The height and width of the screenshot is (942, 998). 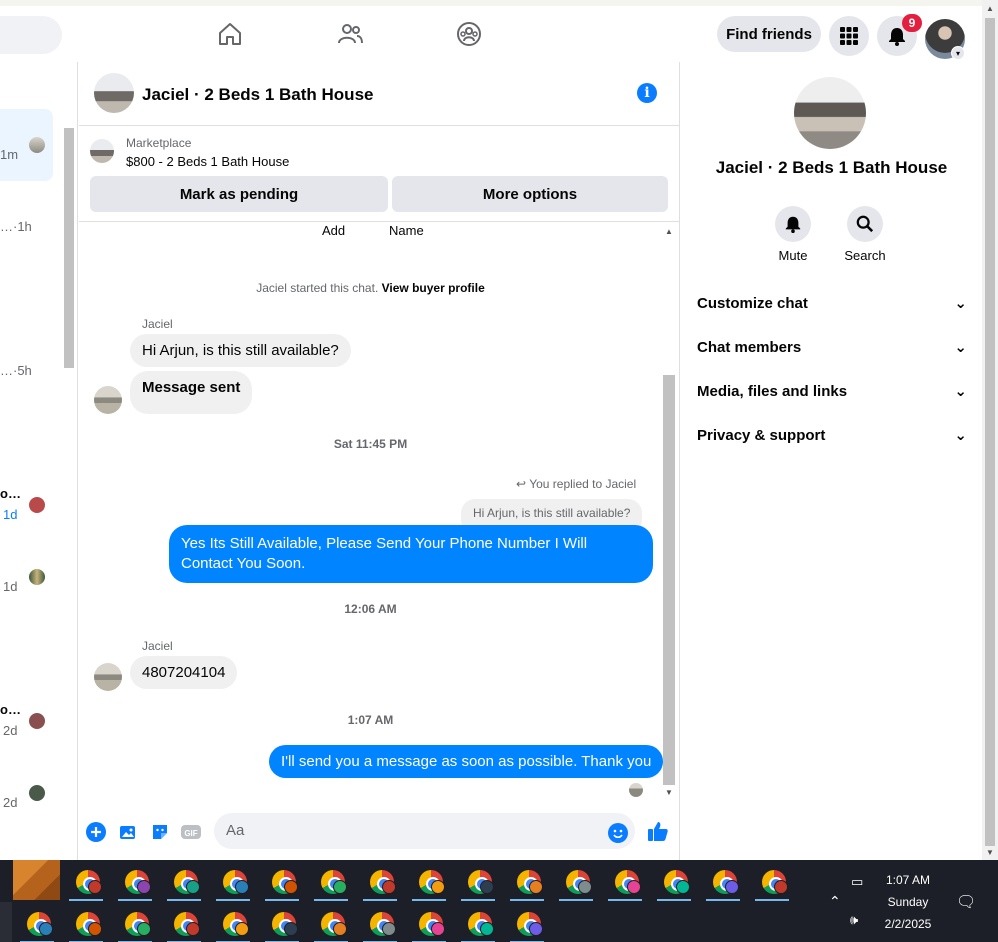 What do you see at coordinates (159, 143) in the screenshot?
I see `marketplace-label: Marketplace` at bounding box center [159, 143].